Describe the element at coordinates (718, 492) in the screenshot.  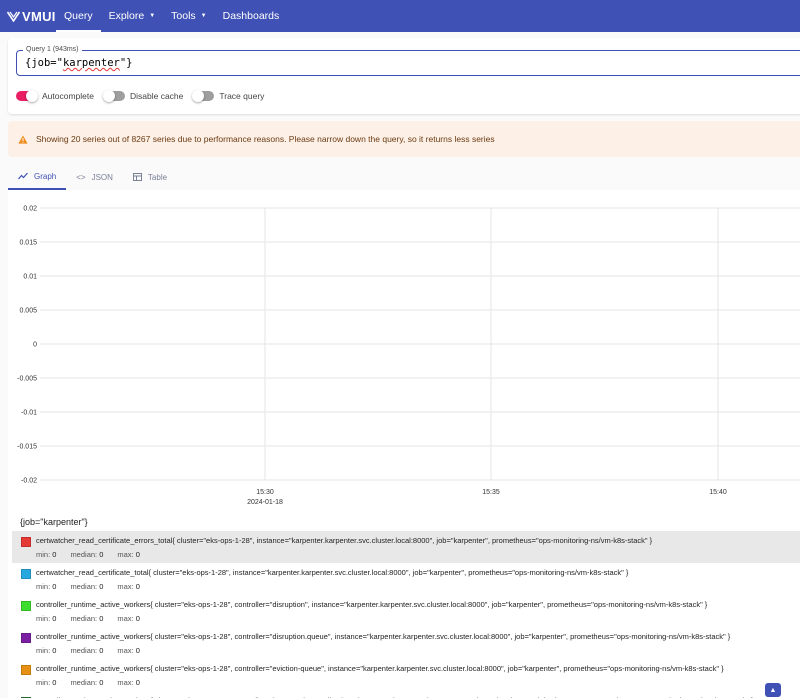
I see `x-tick-label: 15:40` at that location.